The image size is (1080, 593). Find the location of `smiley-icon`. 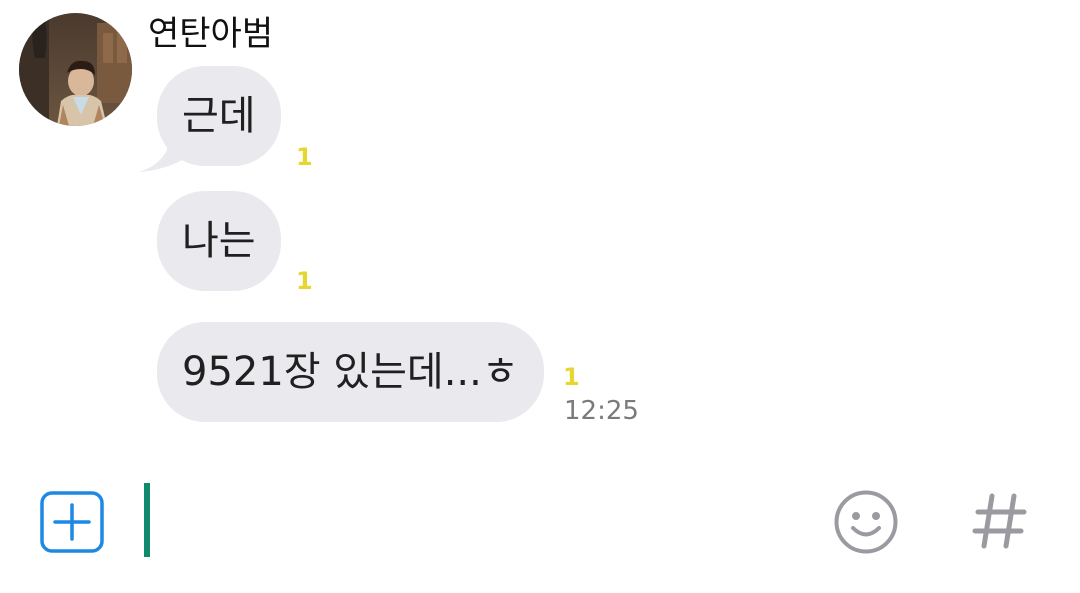

smiley-icon is located at coordinates (866, 522).